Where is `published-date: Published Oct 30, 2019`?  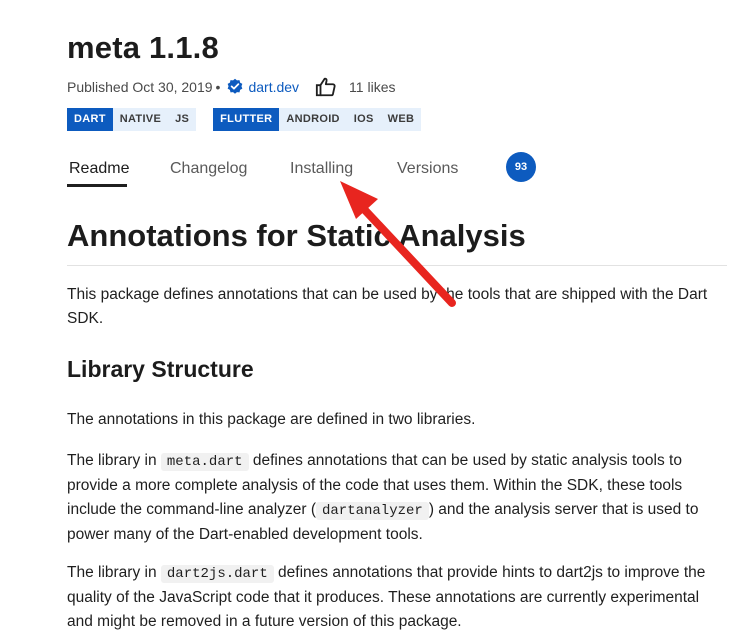
published-date: Published Oct 30, 2019 is located at coordinates (140, 87).